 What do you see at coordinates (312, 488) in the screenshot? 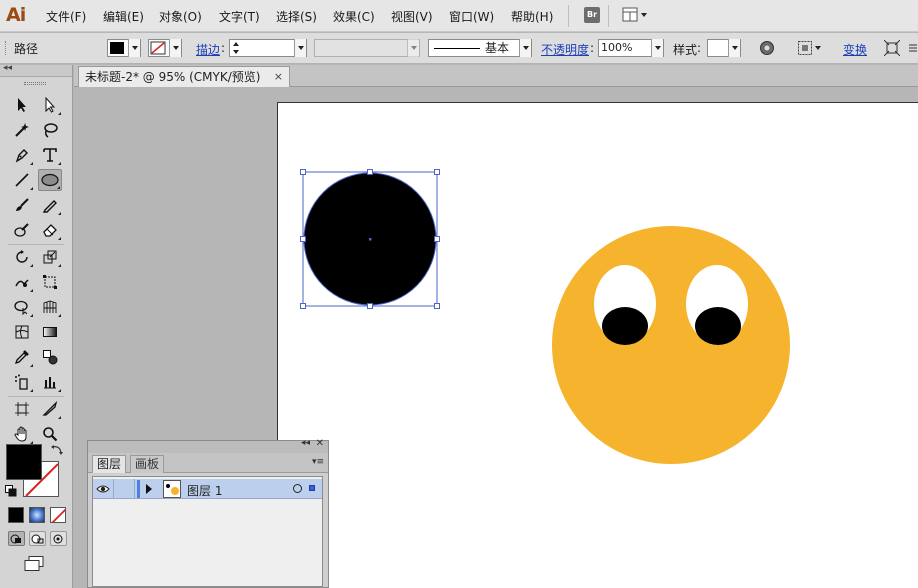
I see `selection-indicator-icon` at bounding box center [312, 488].